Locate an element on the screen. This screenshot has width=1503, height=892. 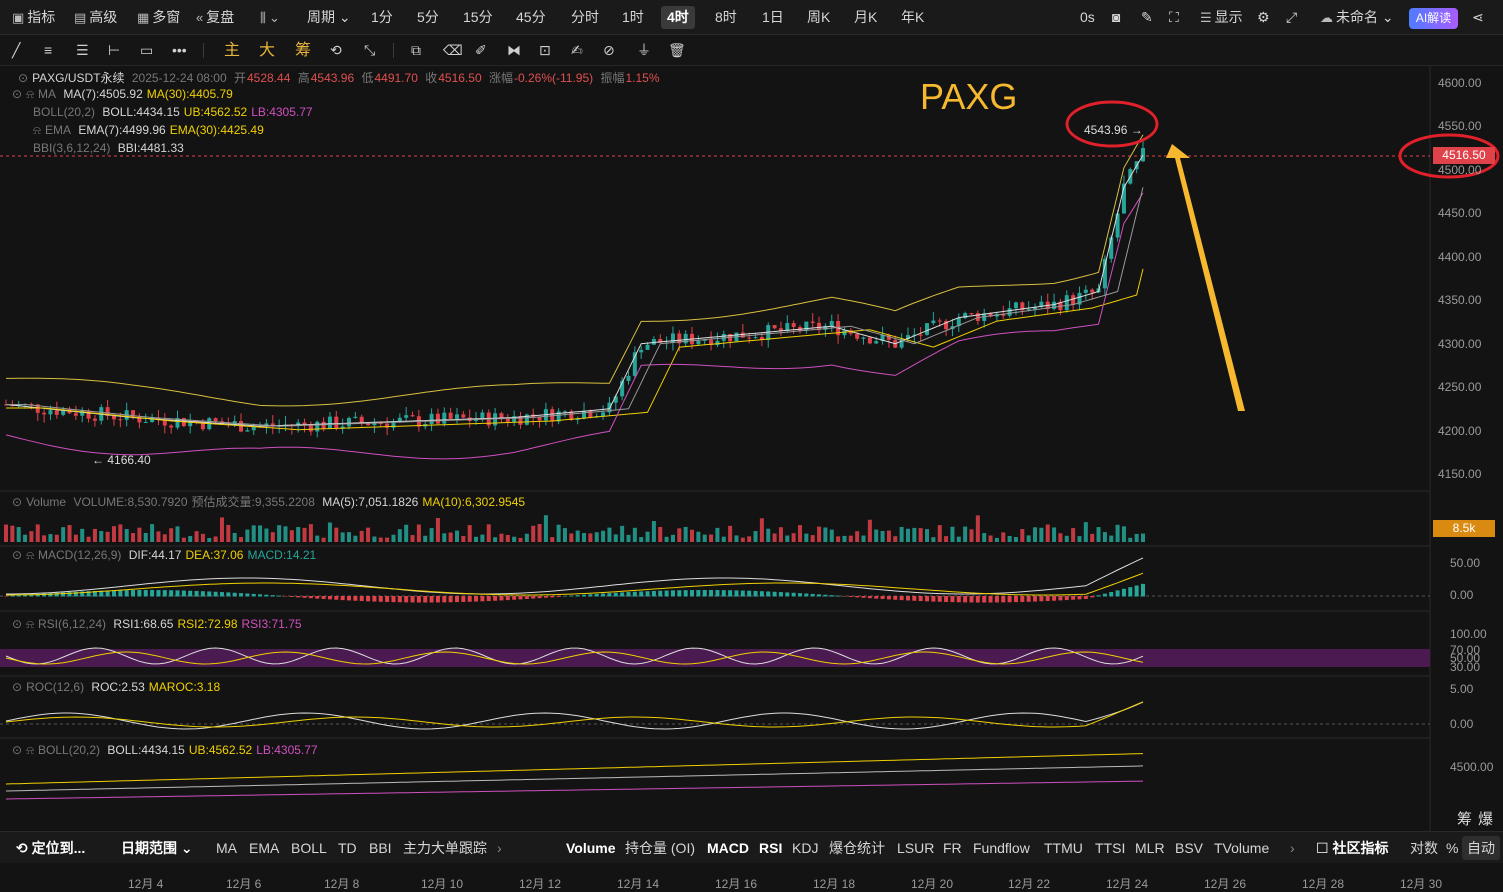
main-indicator-td: TD is located at coordinates (347, 848).